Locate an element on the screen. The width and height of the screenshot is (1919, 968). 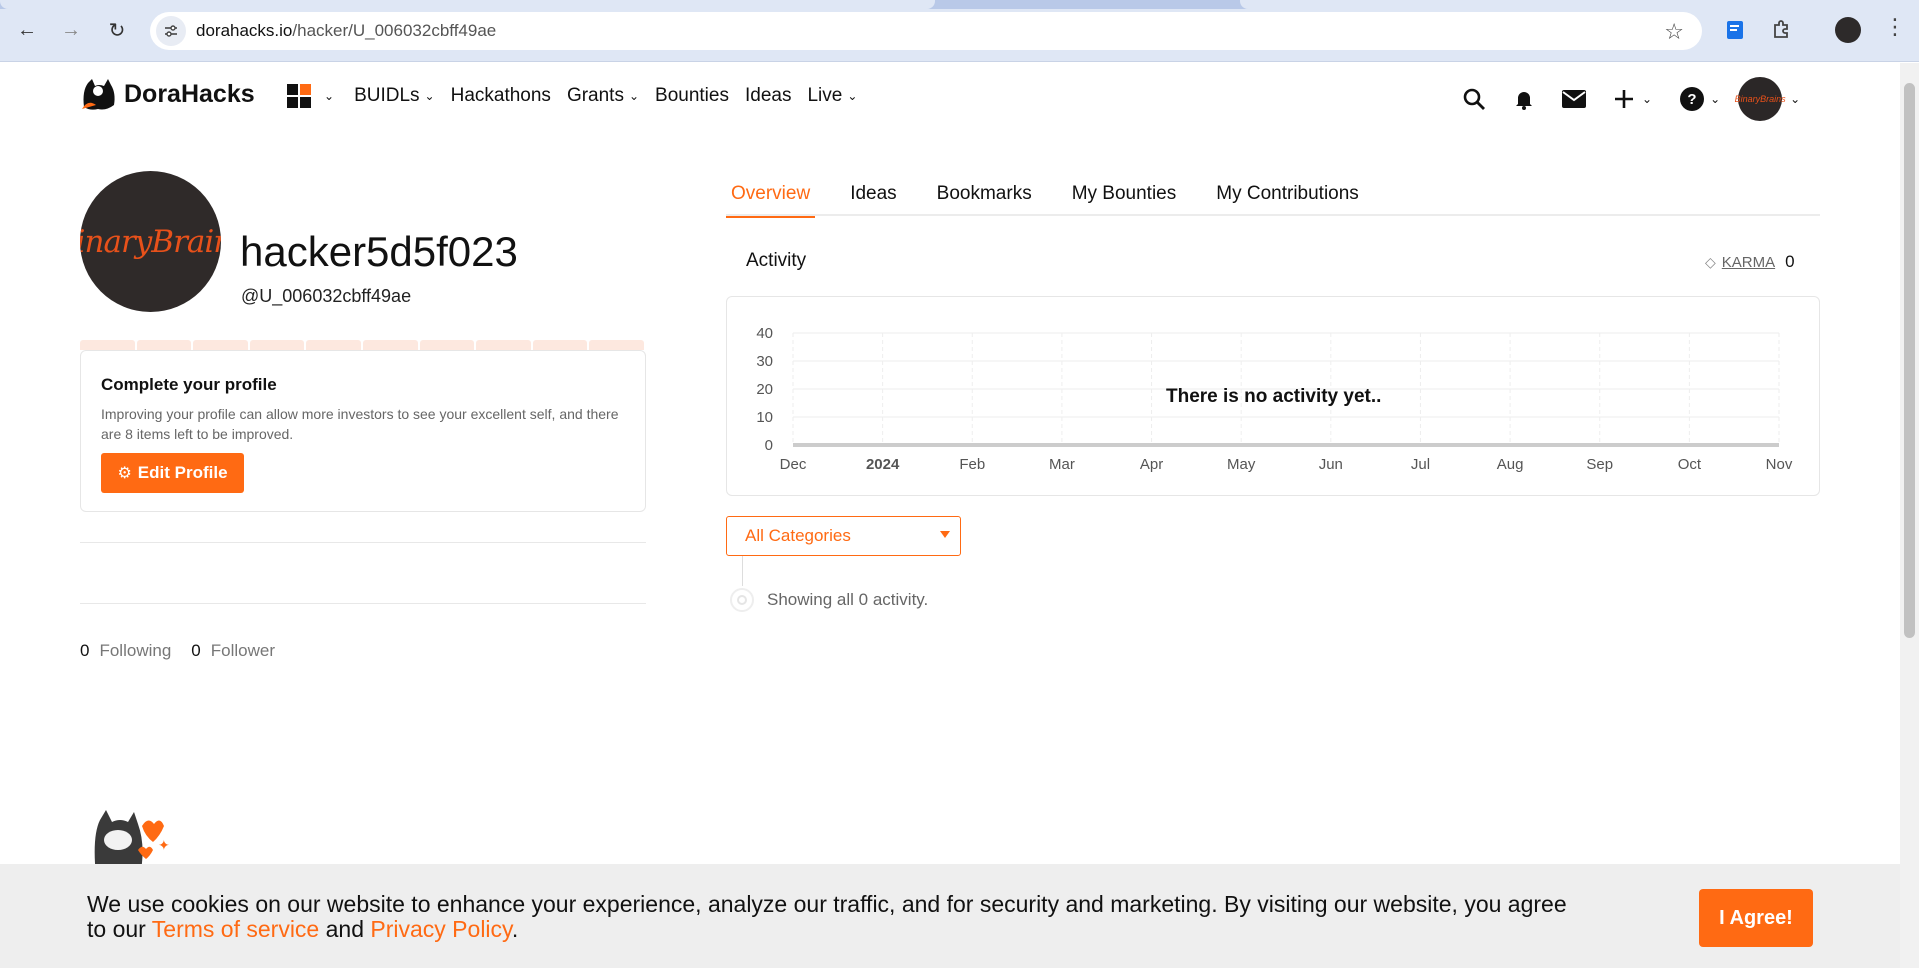
karma-value: 0 is located at coordinates (1790, 261).